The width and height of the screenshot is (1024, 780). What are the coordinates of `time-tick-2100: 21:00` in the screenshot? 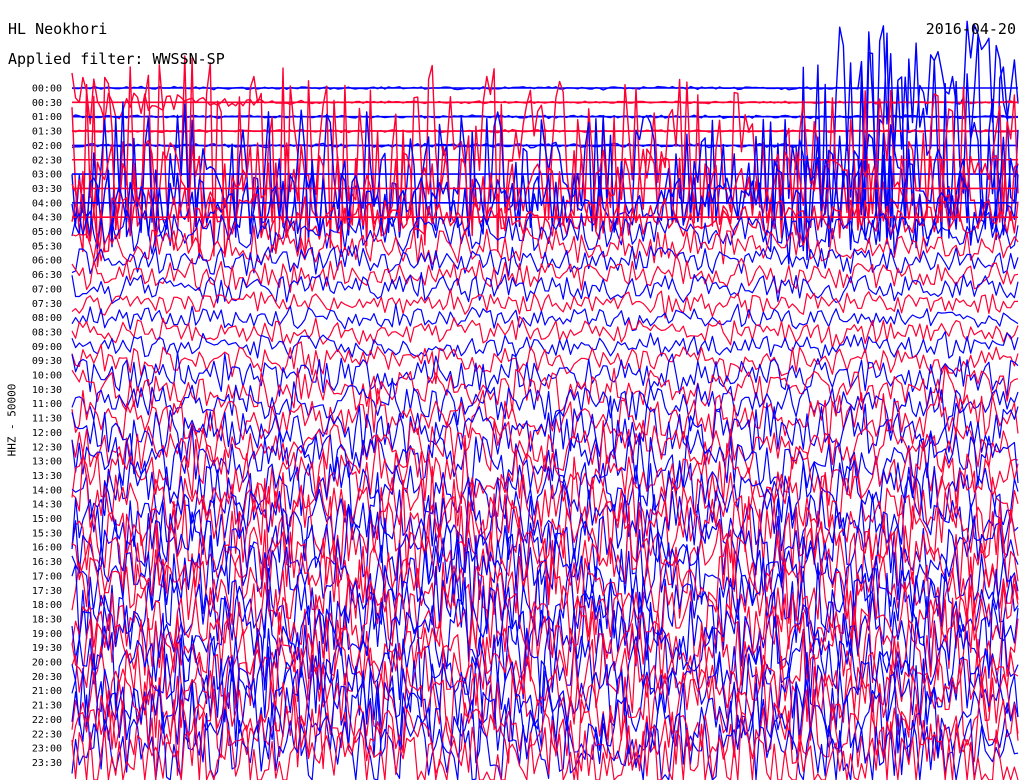 It's located at (47, 691).